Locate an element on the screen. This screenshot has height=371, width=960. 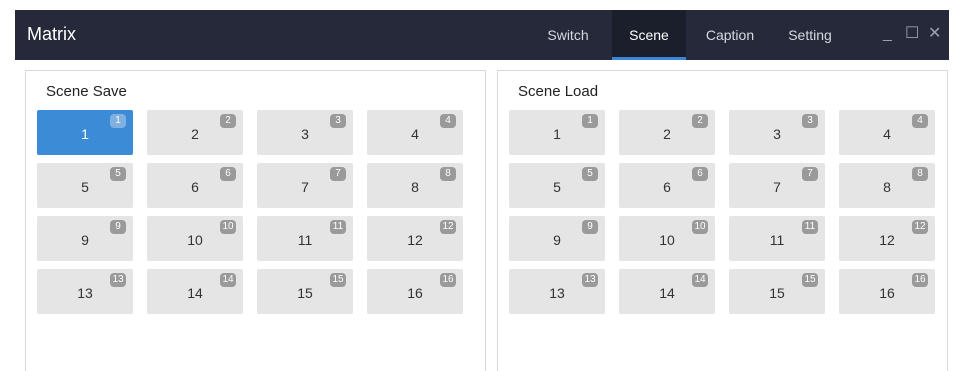
scene-save-button-label: 13 is located at coordinates (85, 293).